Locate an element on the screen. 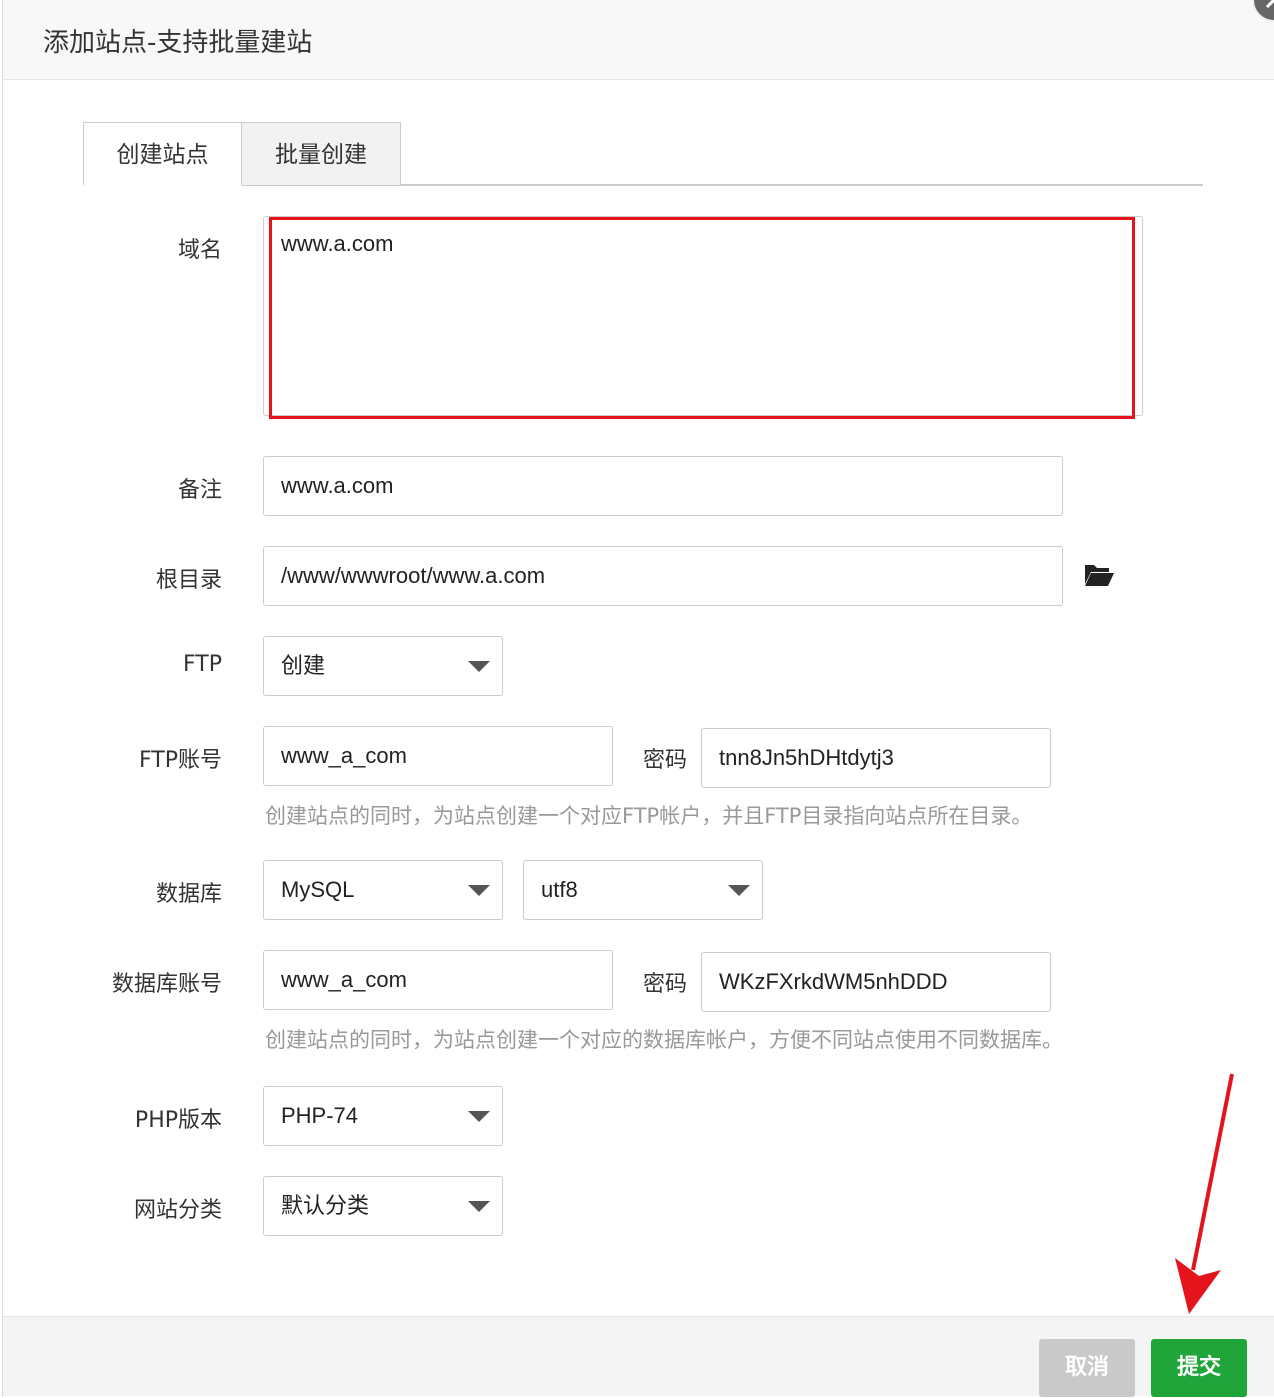 The width and height of the screenshot is (1274, 1398). note-label: 备注 is located at coordinates (199, 490).